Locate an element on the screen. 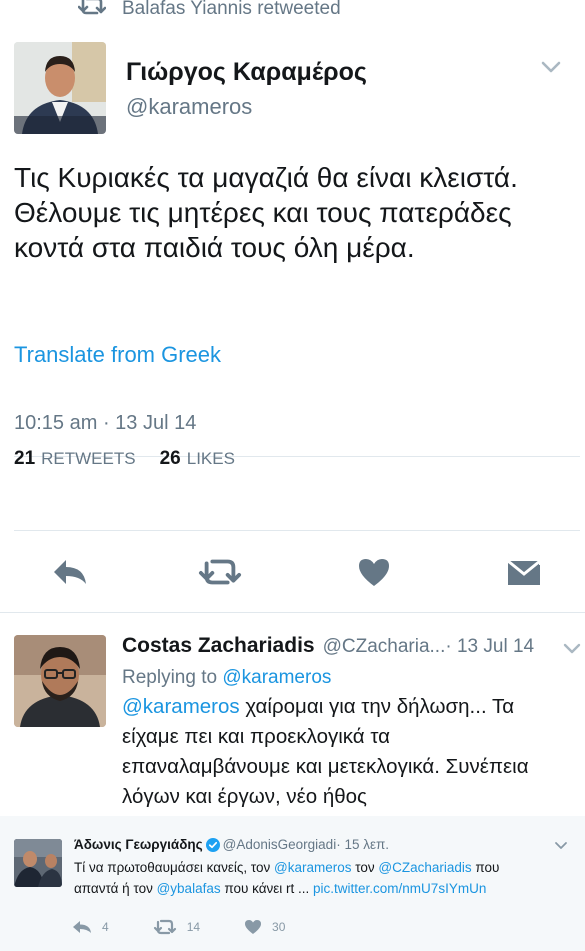 This screenshot has width=585, height=951. reply-author-name: Costas Zachariadis is located at coordinates (218, 646).